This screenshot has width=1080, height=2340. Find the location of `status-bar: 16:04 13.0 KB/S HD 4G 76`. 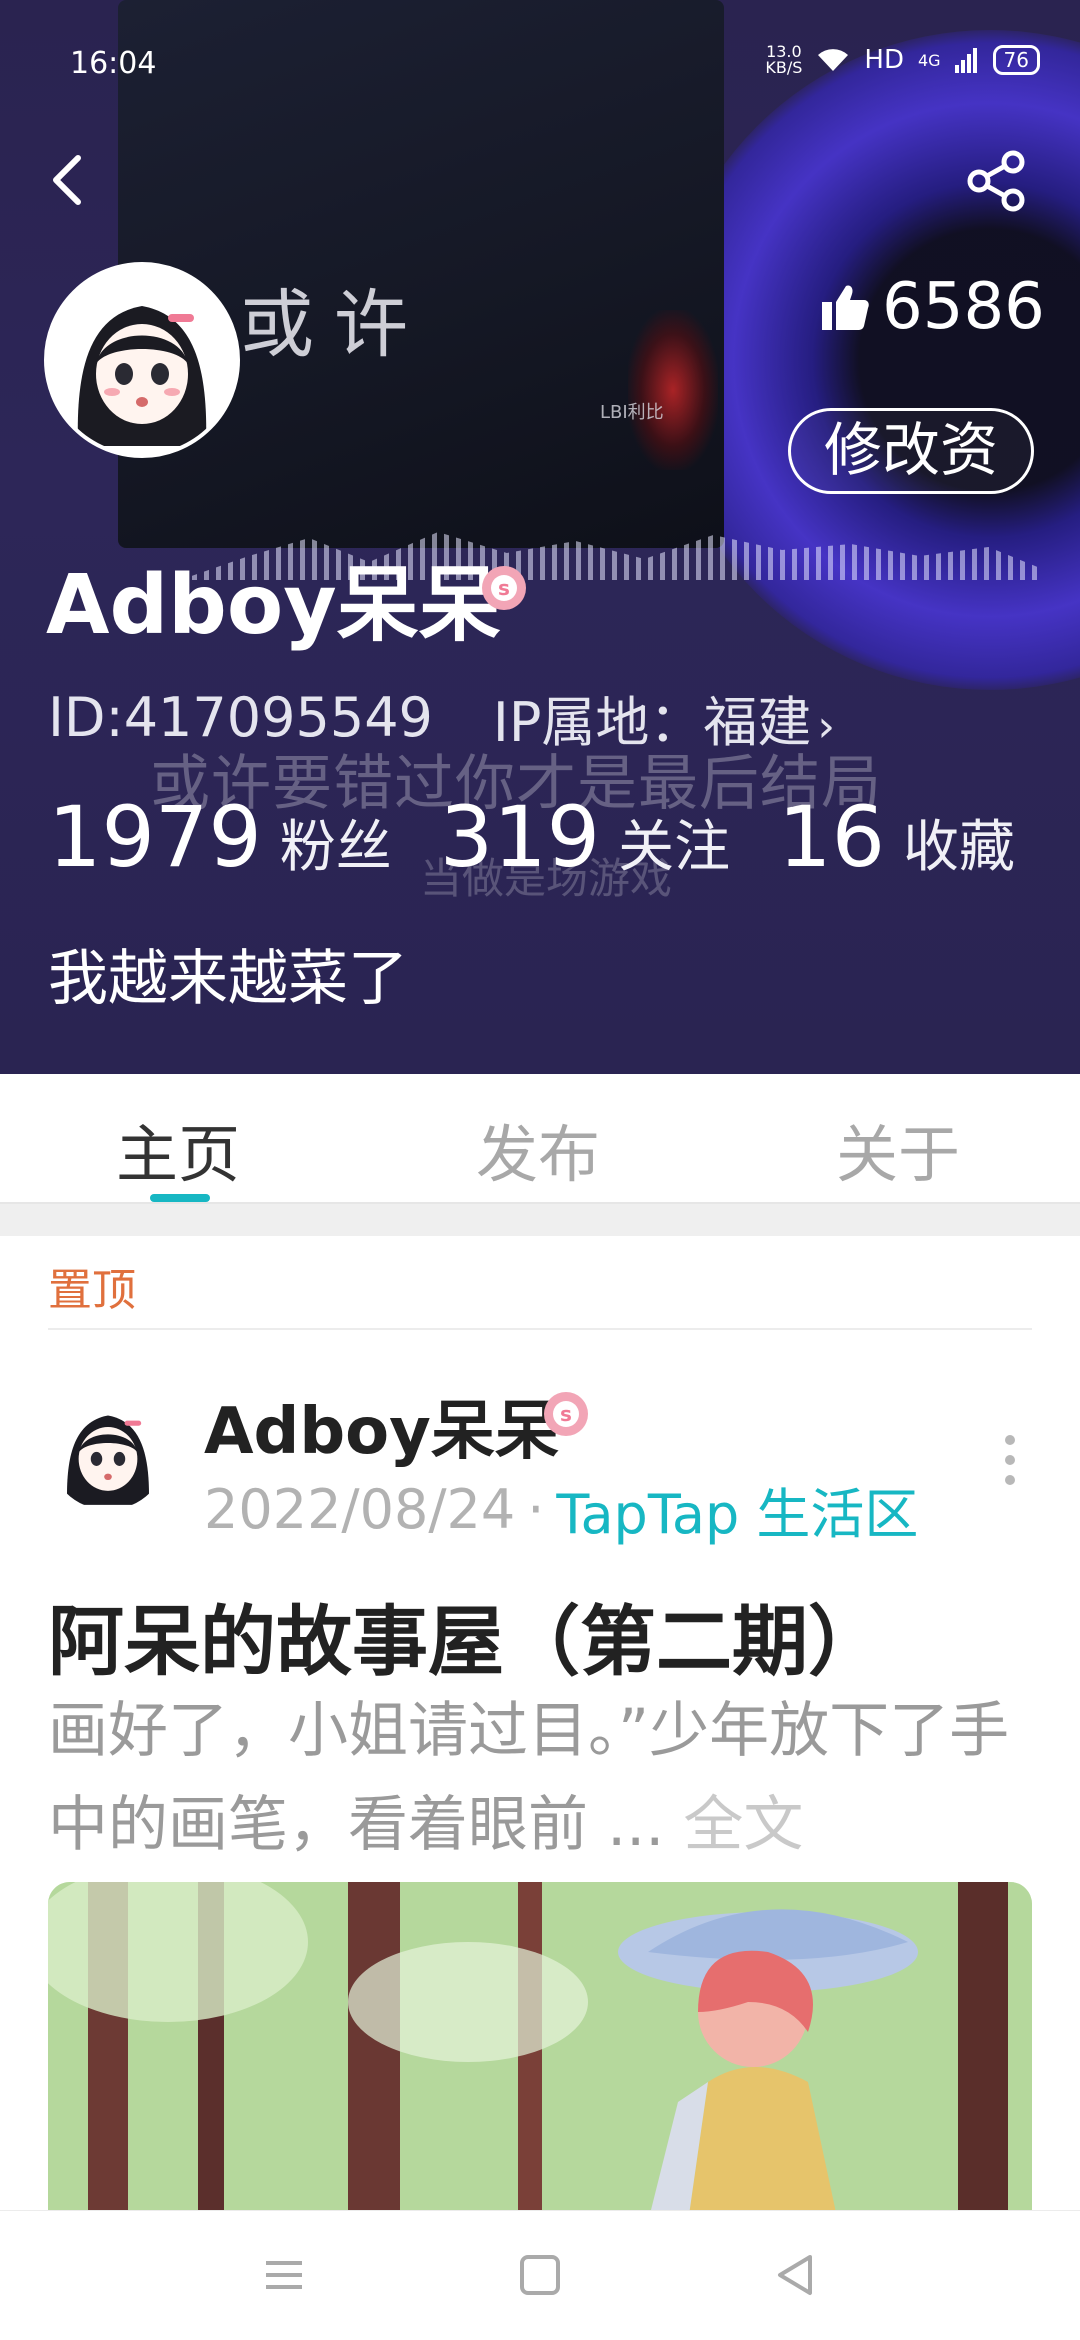

status-bar: 16:04 13.0 KB/S HD 4G 76 is located at coordinates (540, 65).